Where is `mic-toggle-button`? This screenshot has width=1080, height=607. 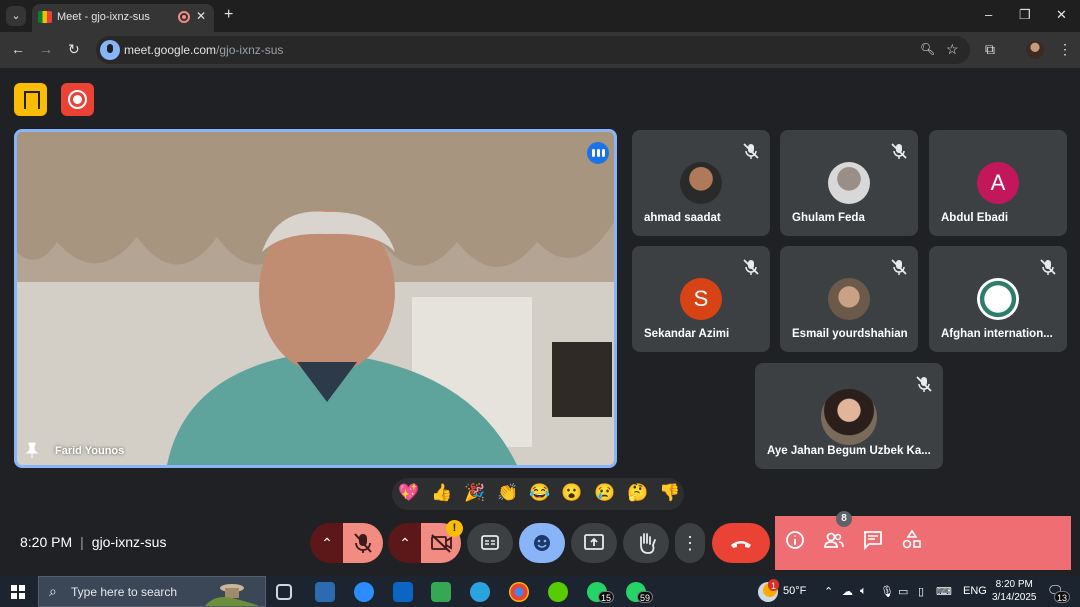
mic-toggle-button is located at coordinates (363, 543).